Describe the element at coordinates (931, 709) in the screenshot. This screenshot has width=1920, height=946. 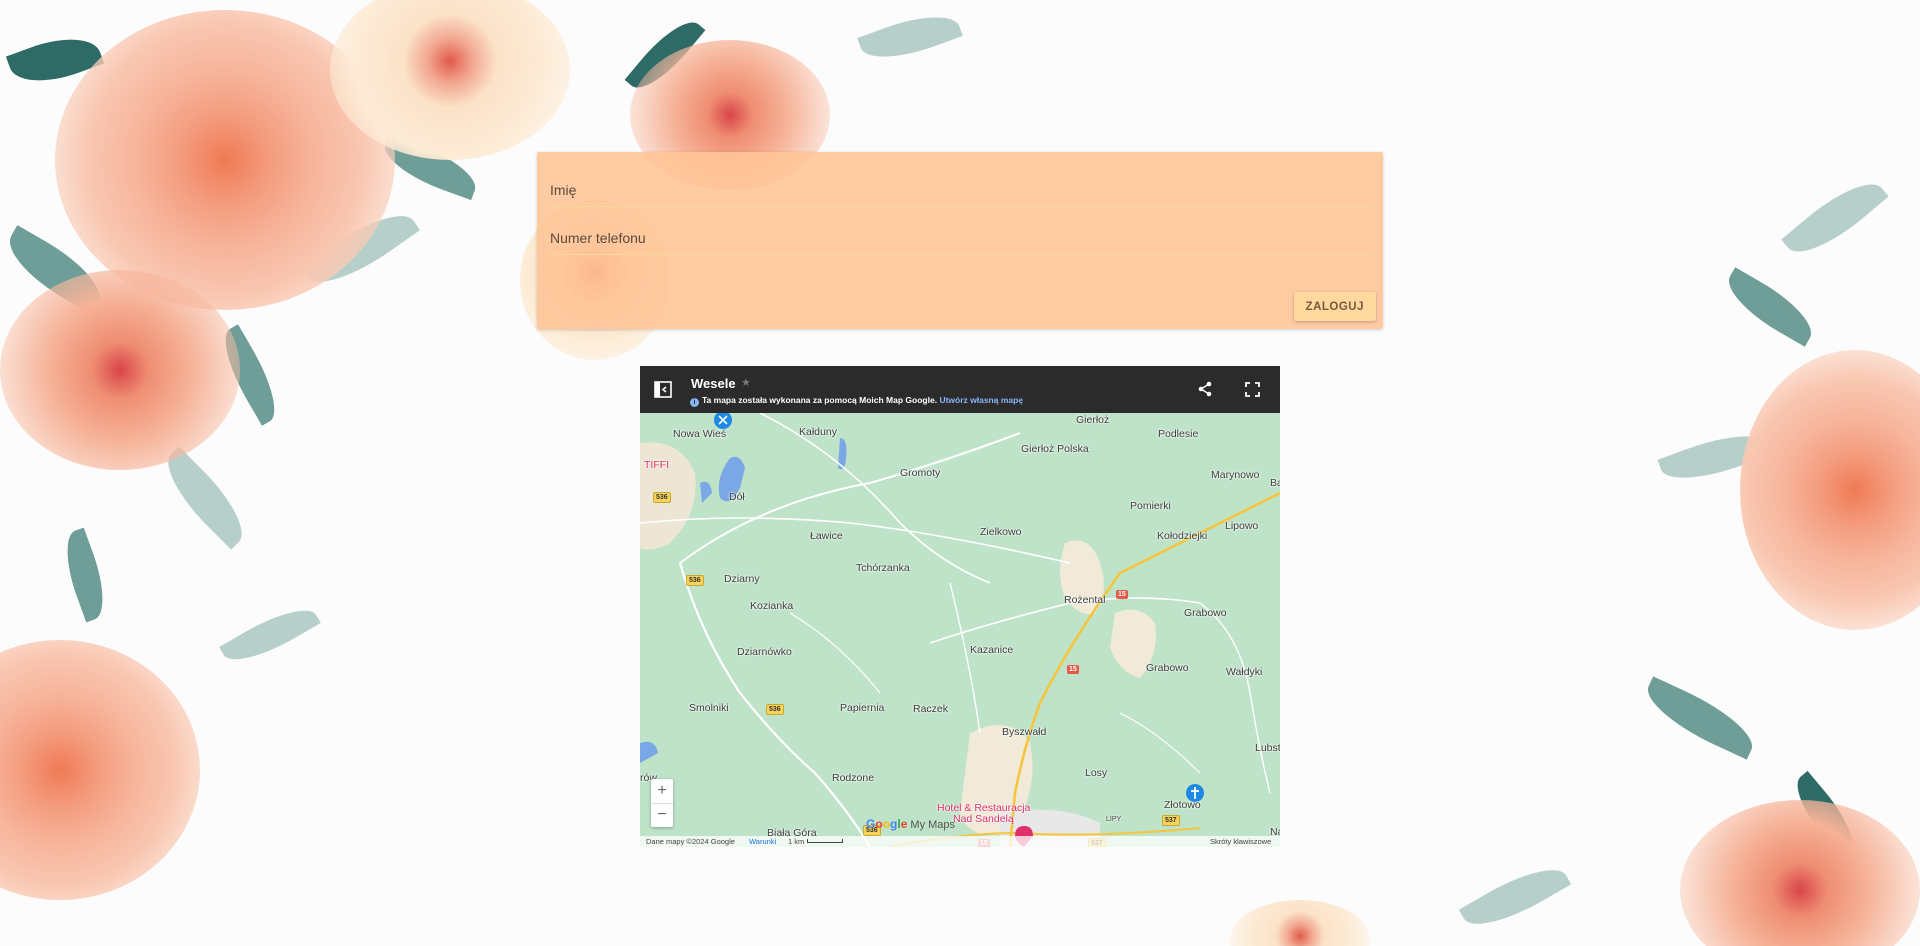
I see `place-label: Raczek` at that location.